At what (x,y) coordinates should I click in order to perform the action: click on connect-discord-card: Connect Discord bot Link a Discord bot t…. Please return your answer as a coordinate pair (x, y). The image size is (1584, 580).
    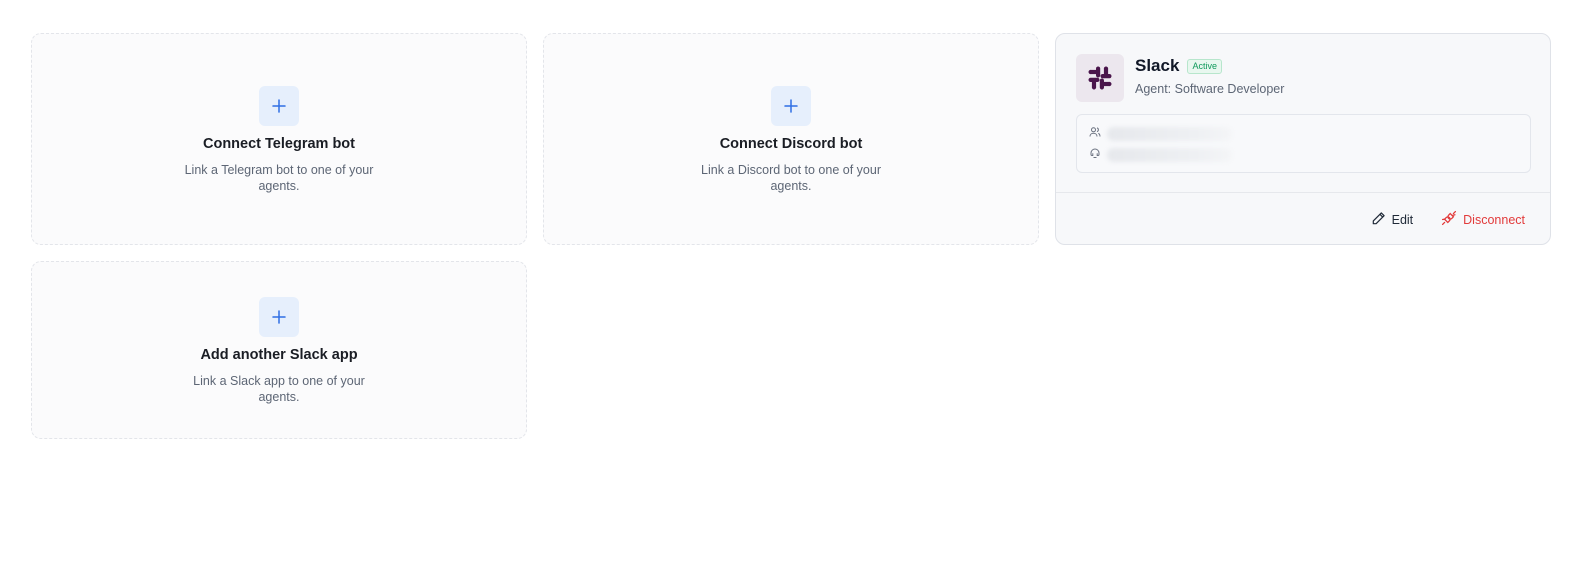
    Looking at the image, I should click on (791, 139).